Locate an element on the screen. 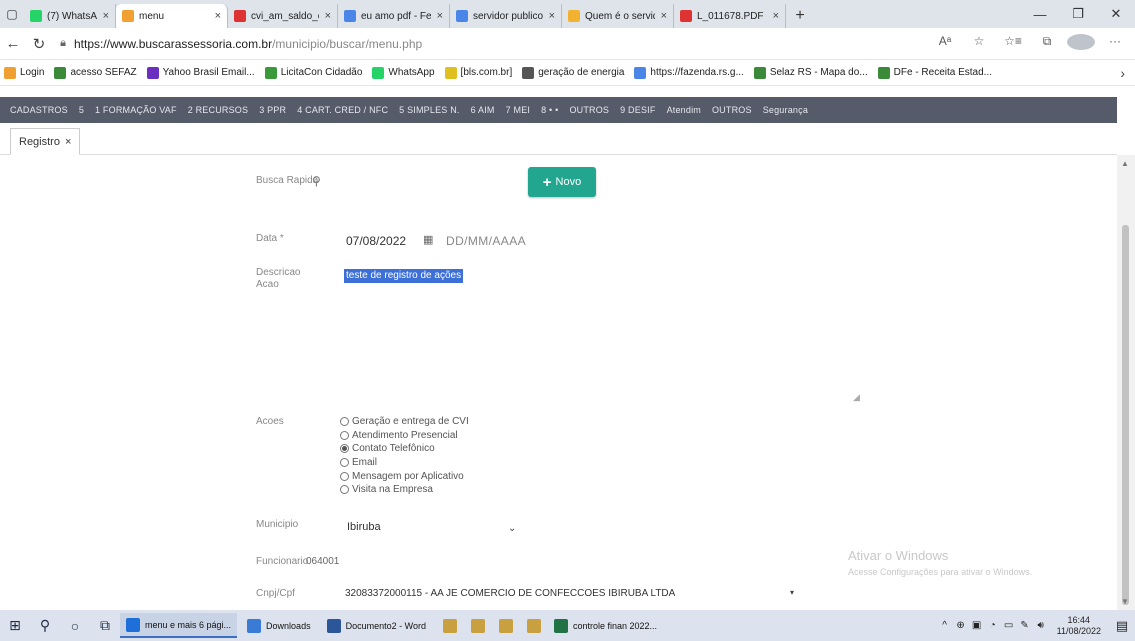  app-menu-item: 3 PPR is located at coordinates (272, 110).